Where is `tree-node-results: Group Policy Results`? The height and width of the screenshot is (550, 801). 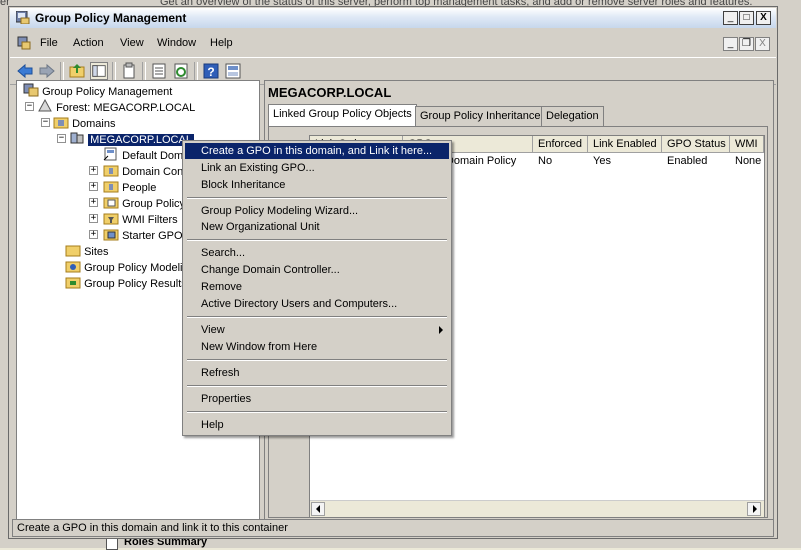 tree-node-results: Group Policy Results is located at coordinates (126, 283).